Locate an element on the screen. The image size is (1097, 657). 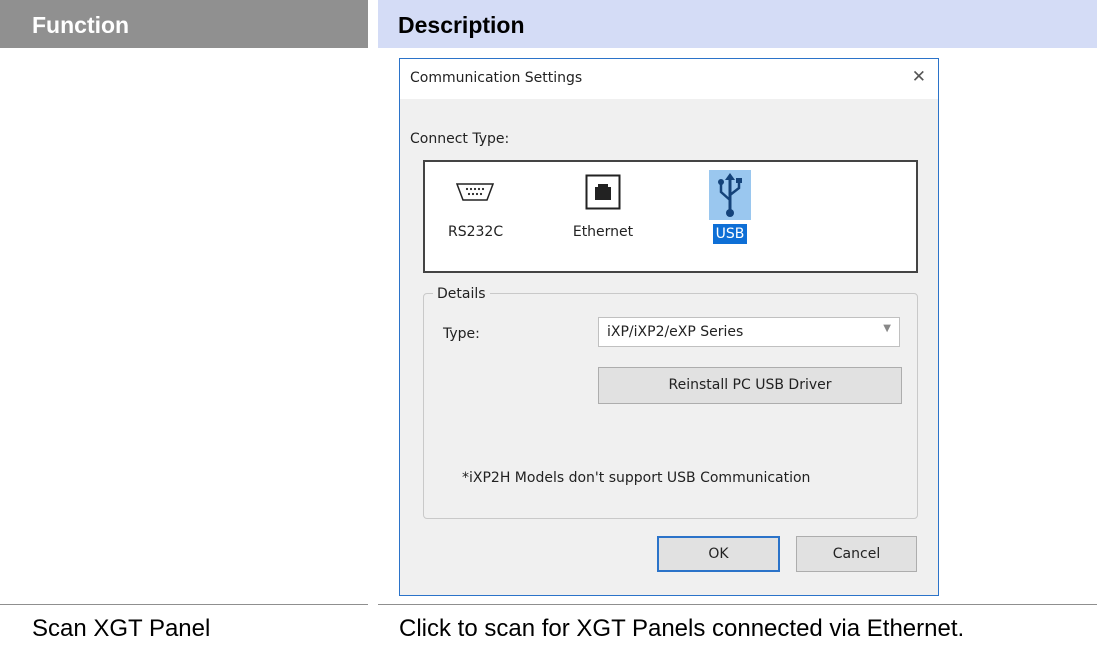
connect-type-rs232c: RS232C is located at coordinates (475, 206).